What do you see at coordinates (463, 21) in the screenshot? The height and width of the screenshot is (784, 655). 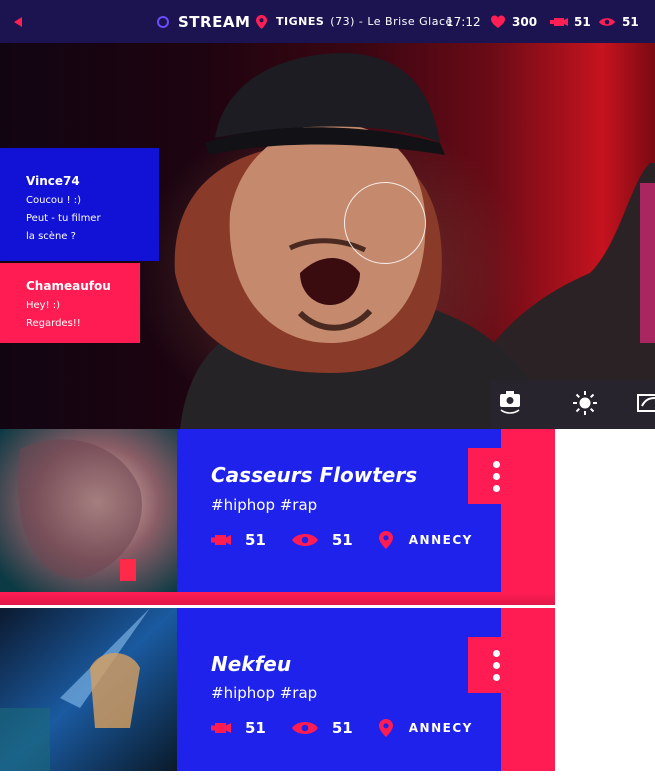 I see `clock-time: 17:12` at bounding box center [463, 21].